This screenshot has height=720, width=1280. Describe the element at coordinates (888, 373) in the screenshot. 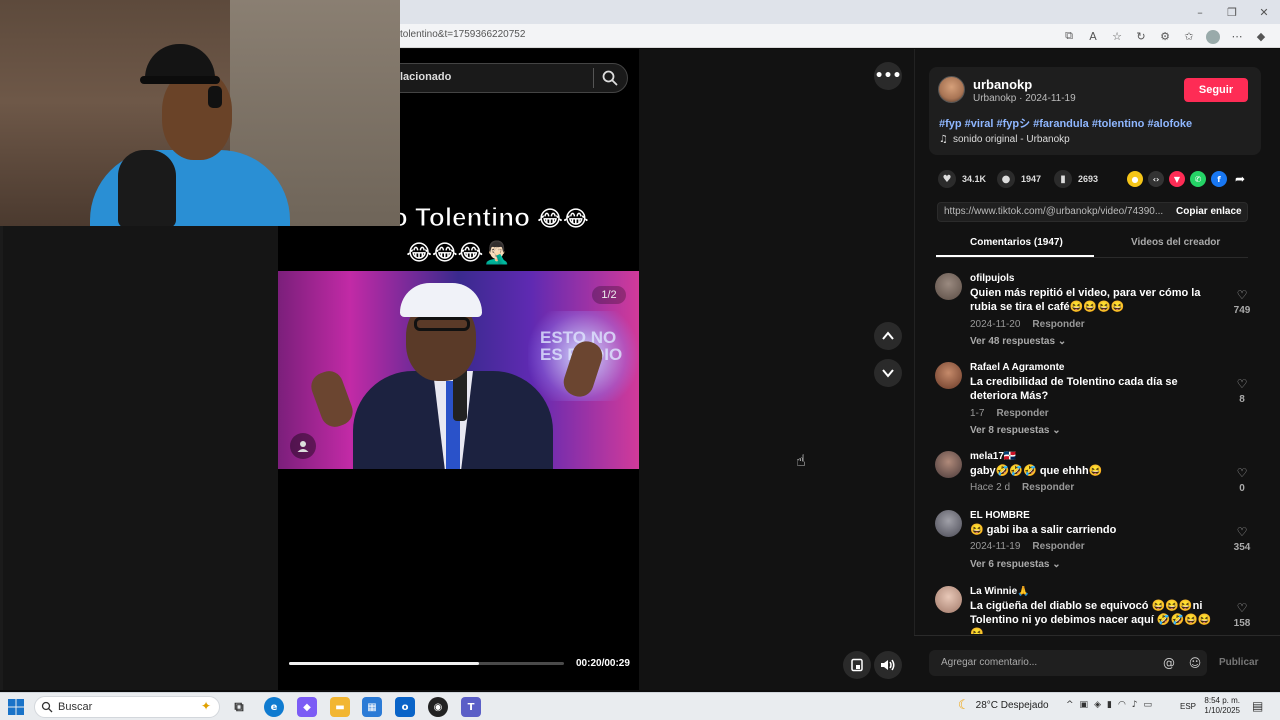

I see `next-video-button` at that location.